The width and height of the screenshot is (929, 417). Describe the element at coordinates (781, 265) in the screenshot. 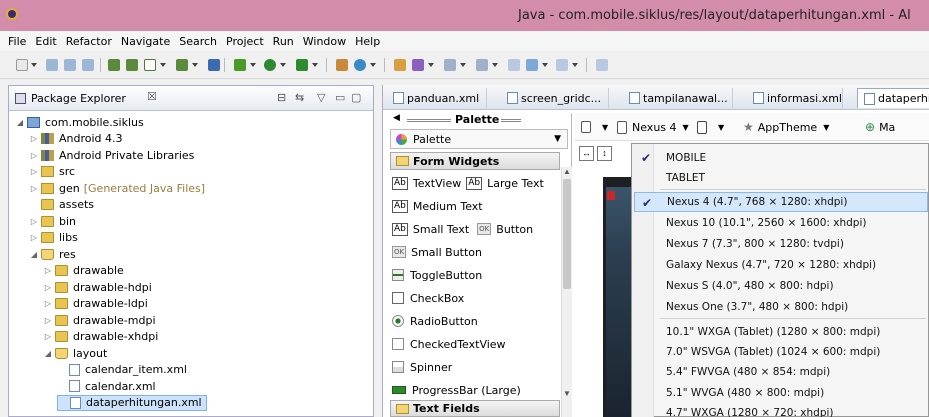

I see `device-menu-item: Galaxy Nexus (4.7", 720 × 1280: xhdpi)` at that location.